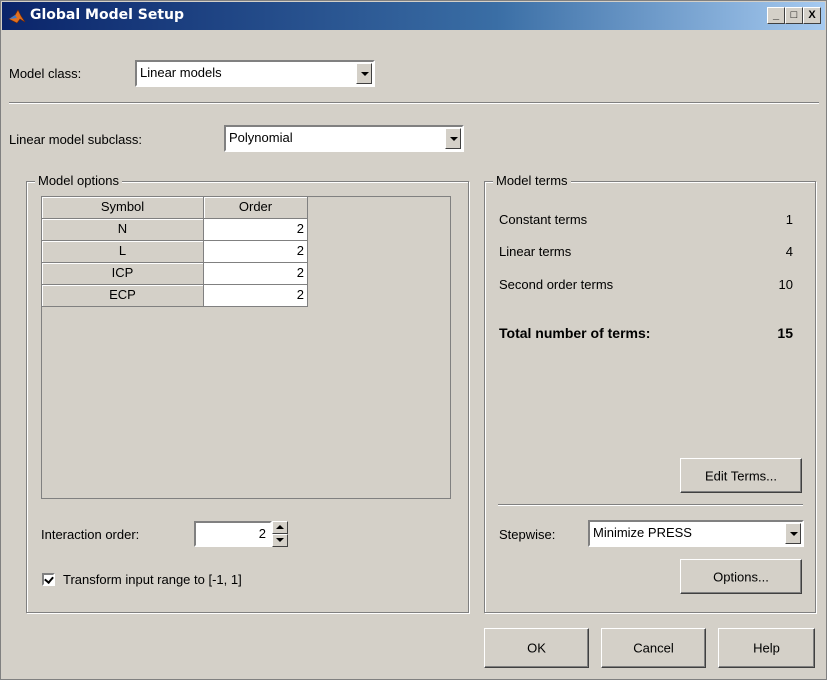 Image resolution: width=827 pixels, height=680 pixels. What do you see at coordinates (75, 139) in the screenshot?
I see `subclass-label: Linear model subclass:` at bounding box center [75, 139].